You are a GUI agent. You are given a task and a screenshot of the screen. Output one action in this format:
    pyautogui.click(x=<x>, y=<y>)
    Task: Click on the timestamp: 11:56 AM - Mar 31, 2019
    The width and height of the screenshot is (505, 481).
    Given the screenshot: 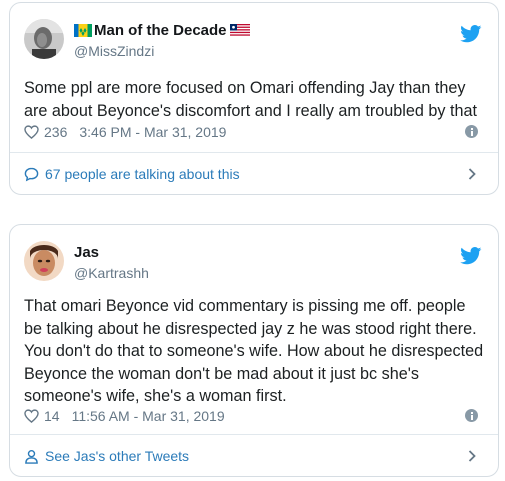 What is the action you would take?
    pyautogui.click(x=148, y=416)
    